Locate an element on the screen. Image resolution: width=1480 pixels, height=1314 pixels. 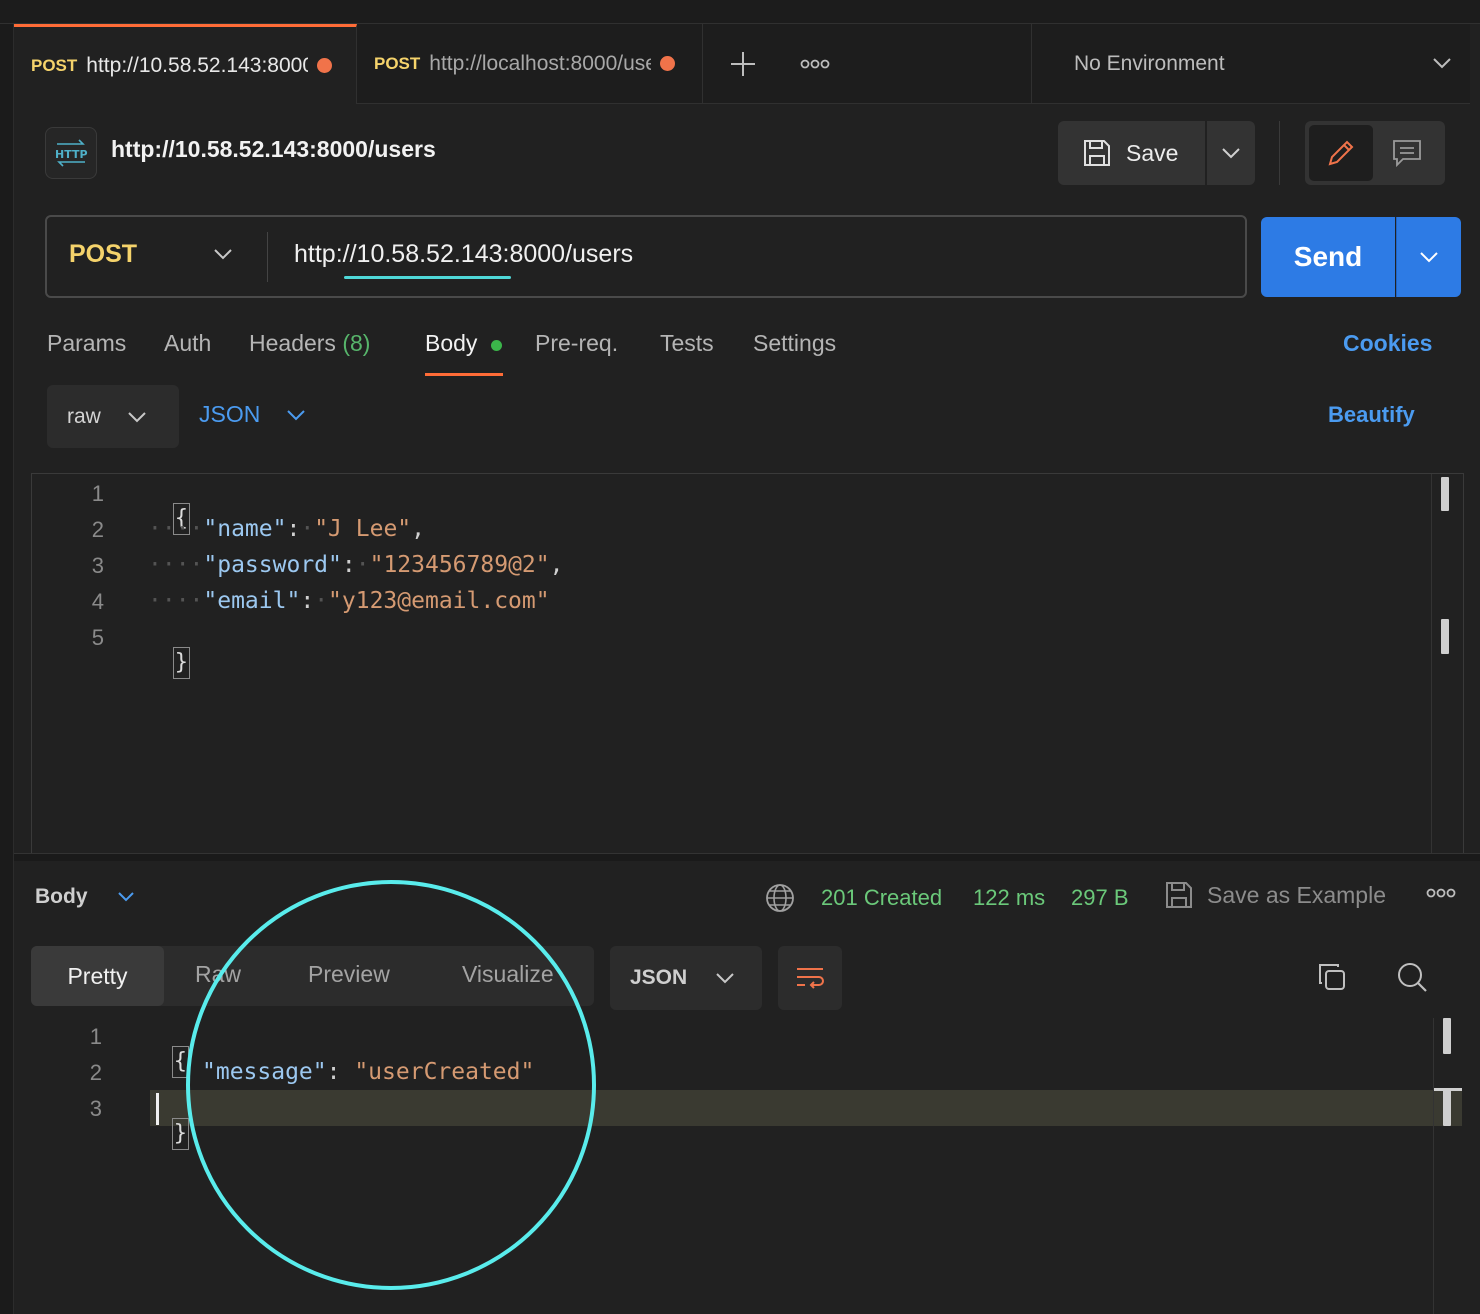
json-value: "123456789@2" is located at coordinates (459, 565).